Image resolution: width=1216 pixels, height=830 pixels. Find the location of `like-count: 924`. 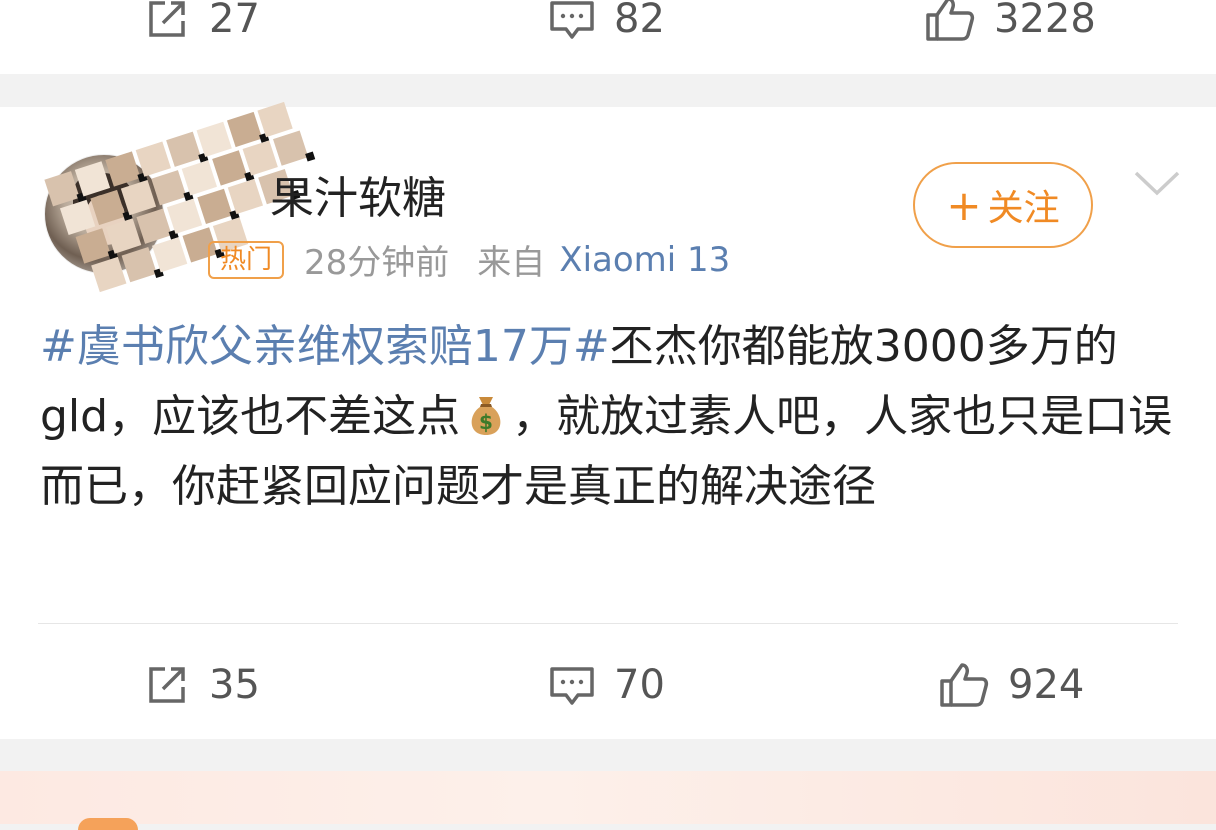

like-count: 924 is located at coordinates (1046, 685).